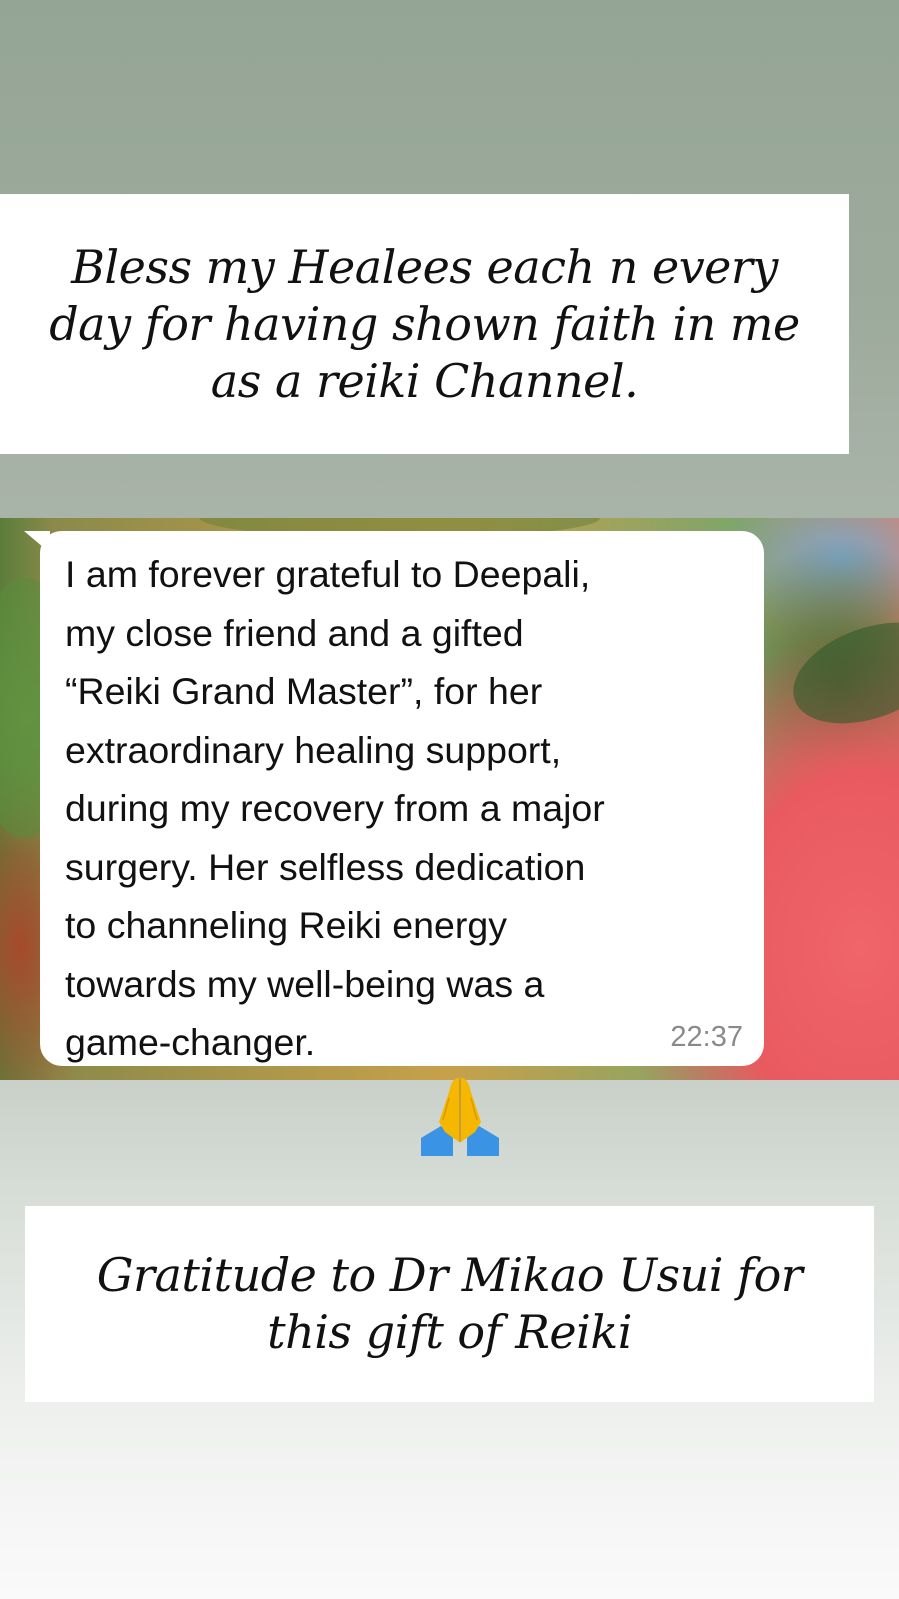  Describe the element at coordinates (706, 1037) in the screenshot. I see `message-timestamp: 22:37` at that location.